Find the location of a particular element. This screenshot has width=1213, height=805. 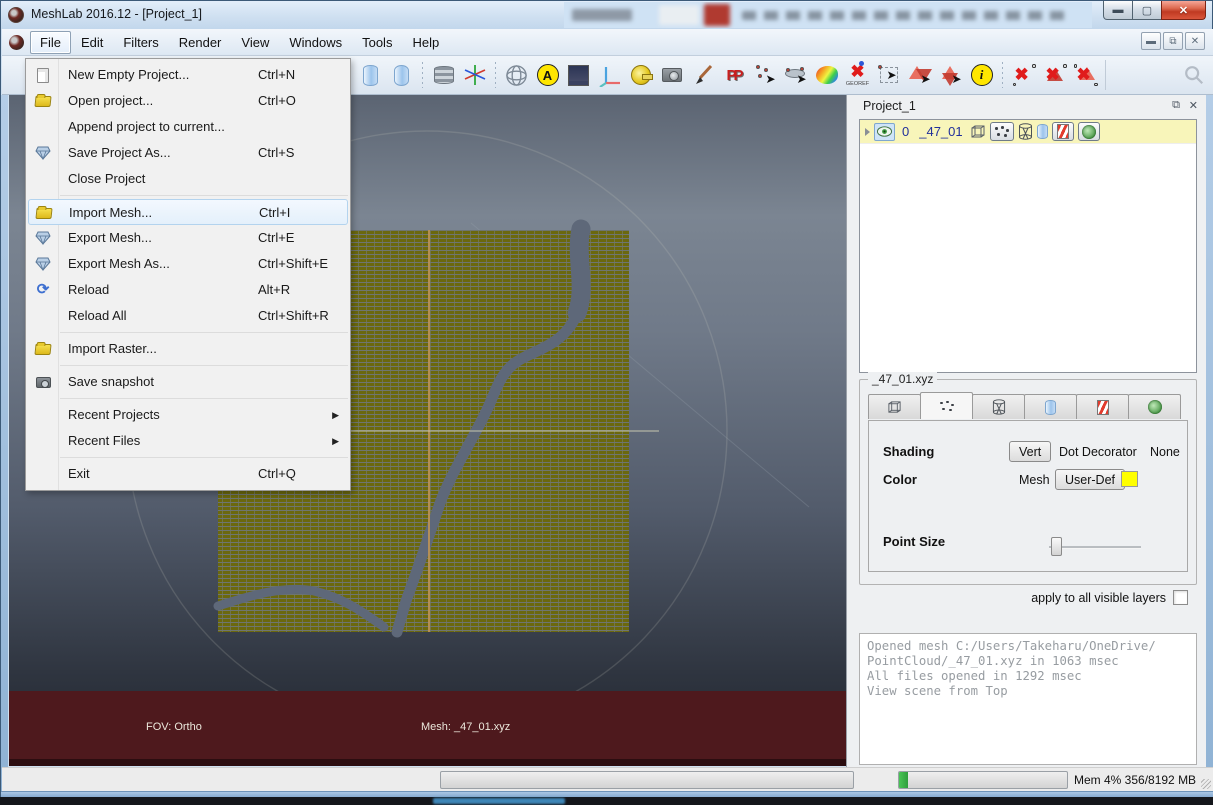

color-swatch is located at coordinates (1129, 479).